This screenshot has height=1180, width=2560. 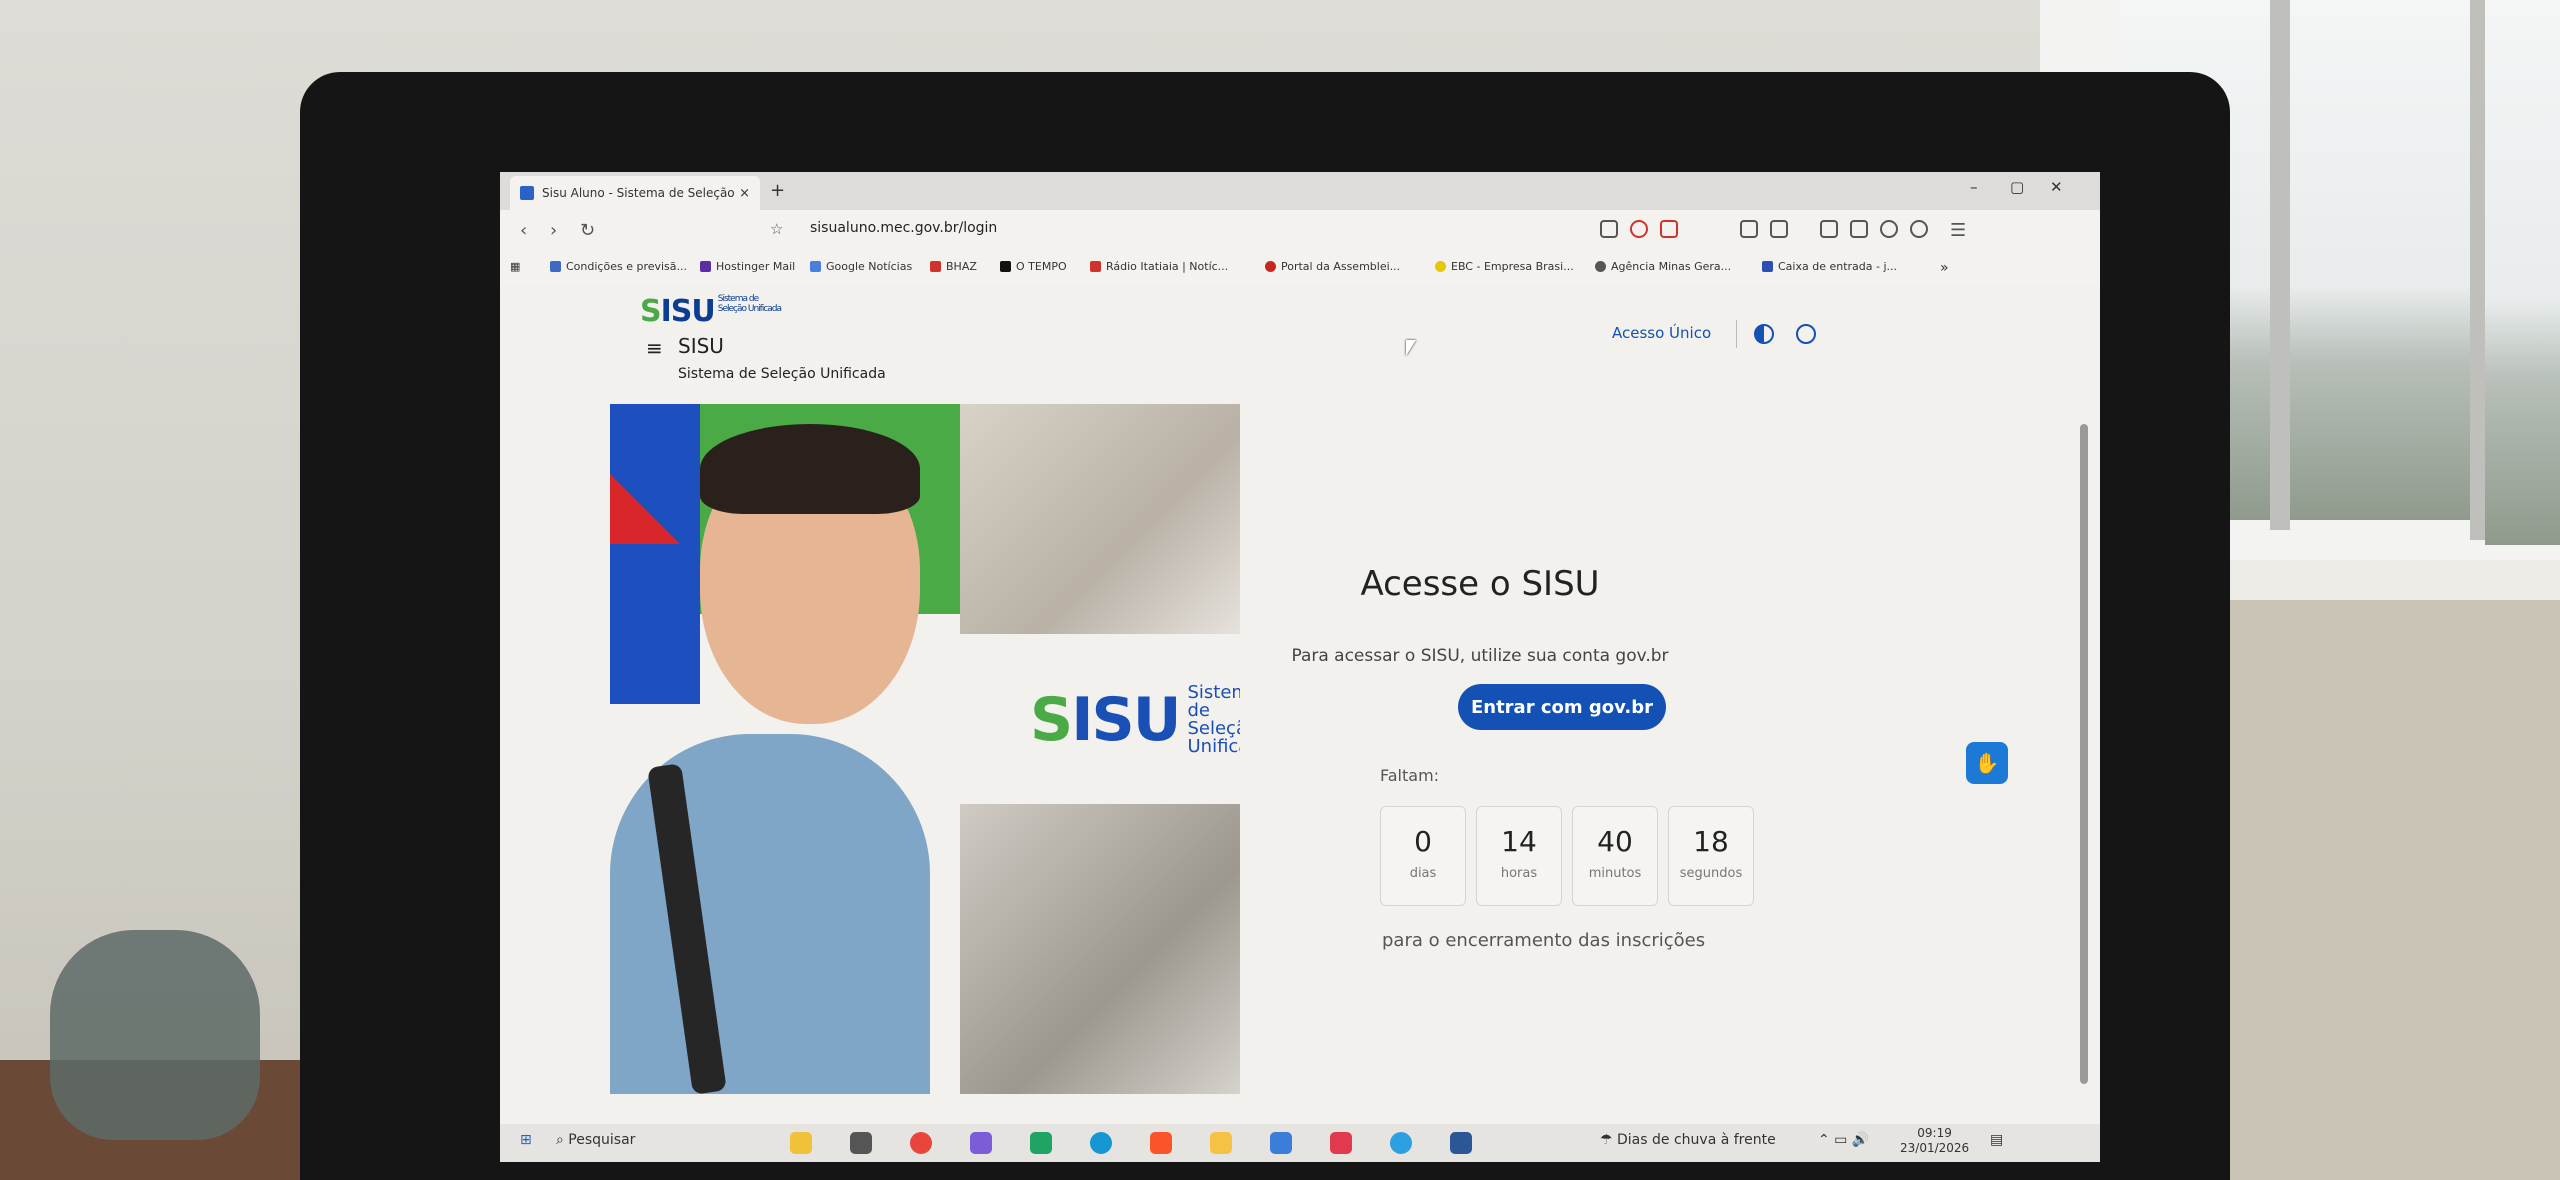 I want to click on tab-close-icon: ×, so click(x=744, y=193).